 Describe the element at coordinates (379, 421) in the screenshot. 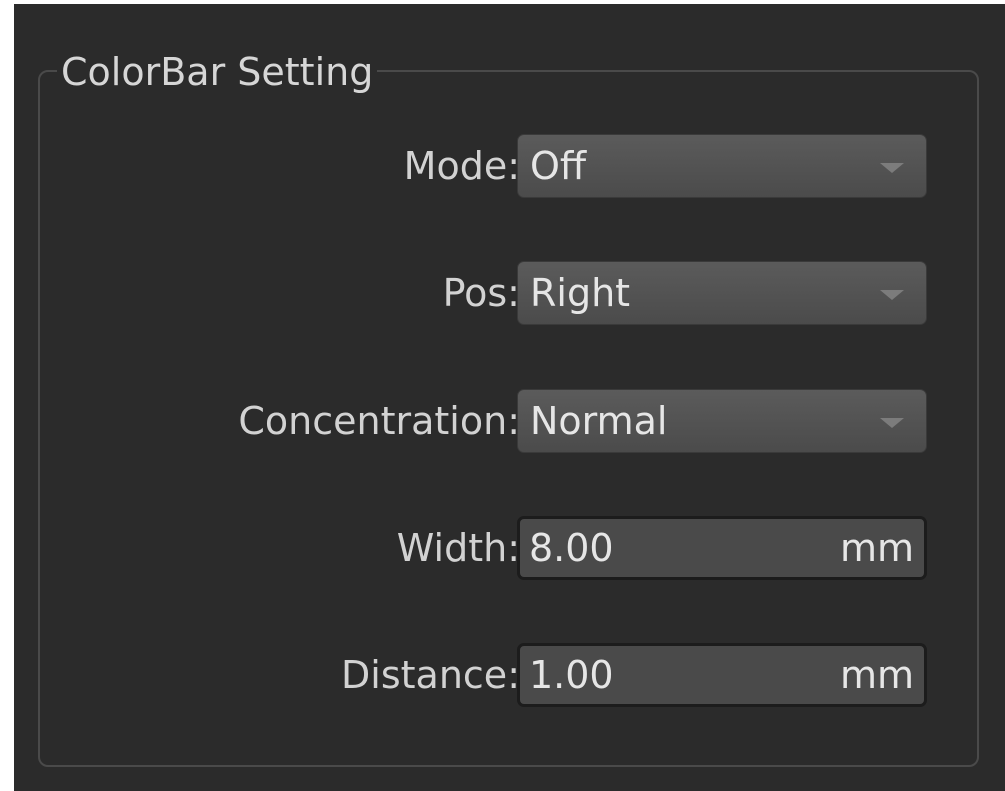

I see `concentration-label: Concentration:` at that location.